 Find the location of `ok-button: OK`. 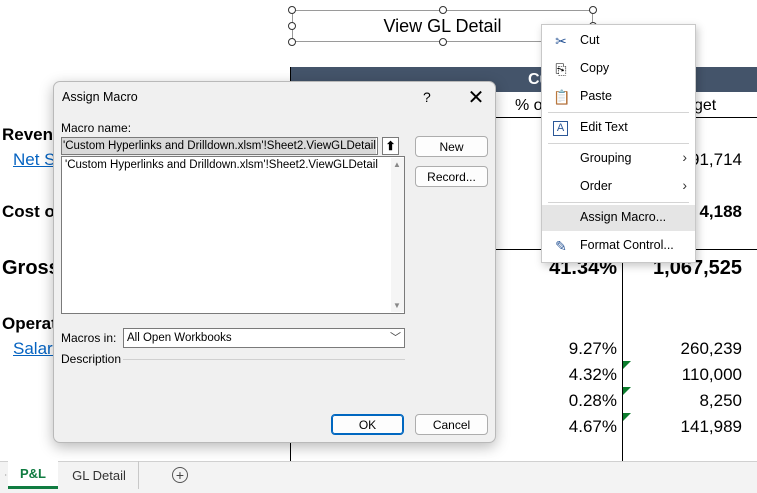

ok-button: OK is located at coordinates (367, 424).